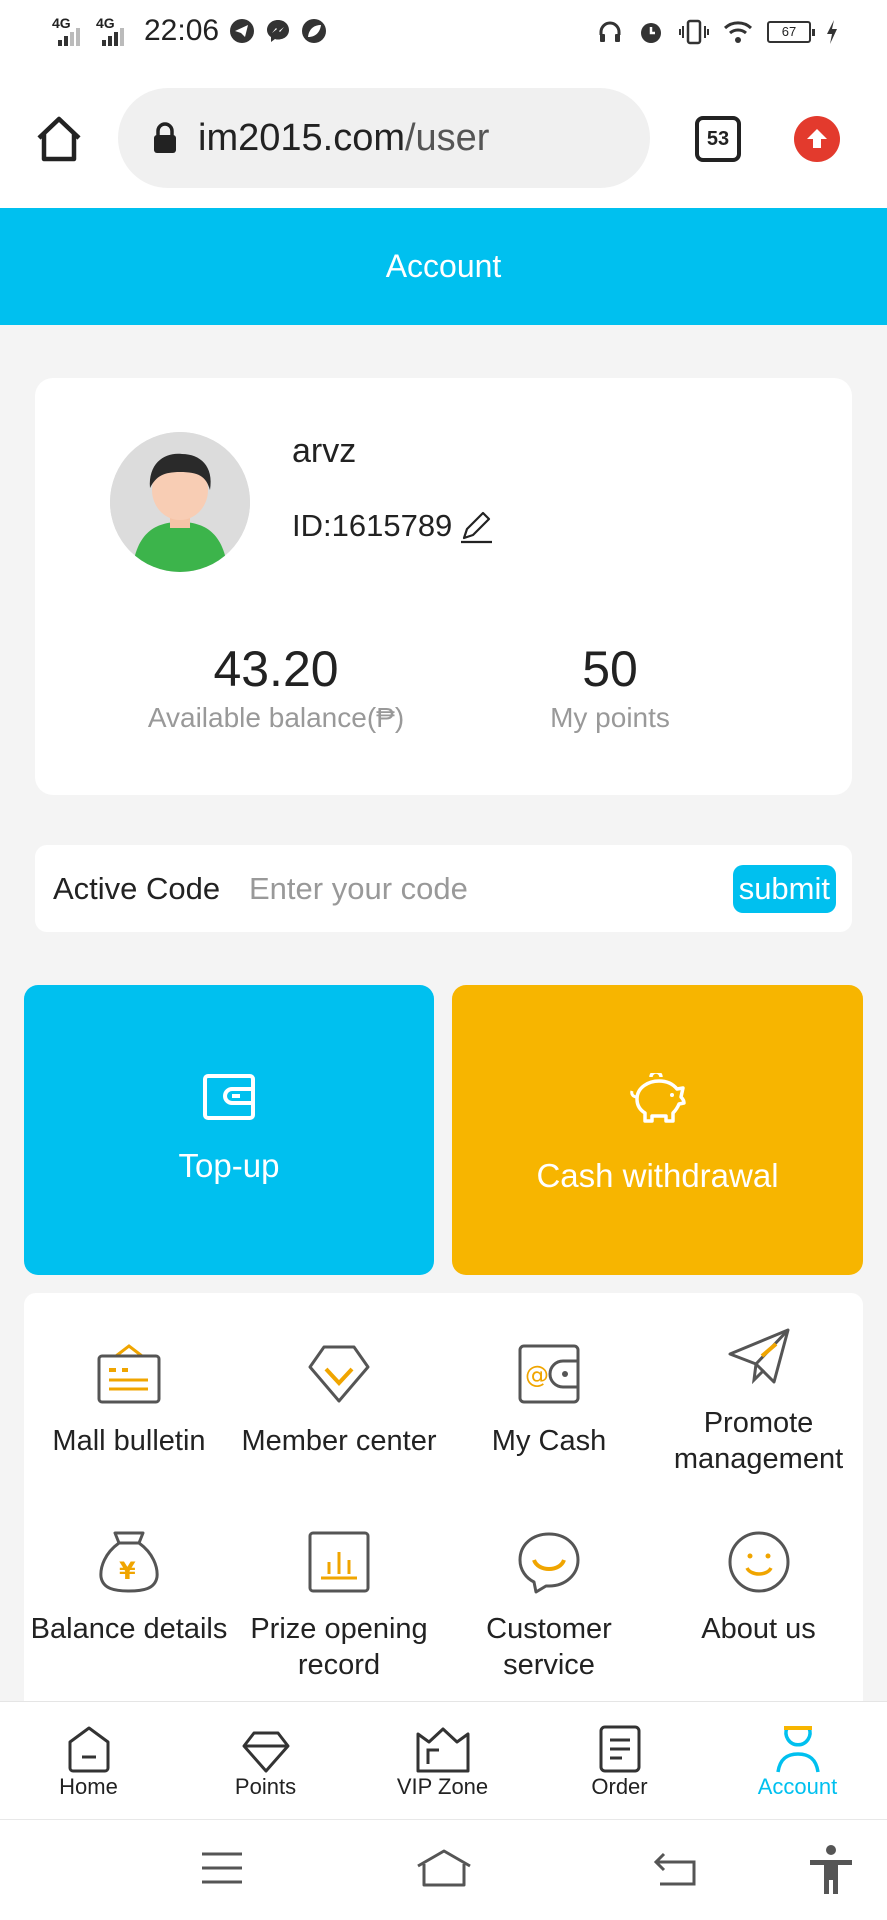  What do you see at coordinates (182, 30) in the screenshot?
I see `clock: 22:06` at bounding box center [182, 30].